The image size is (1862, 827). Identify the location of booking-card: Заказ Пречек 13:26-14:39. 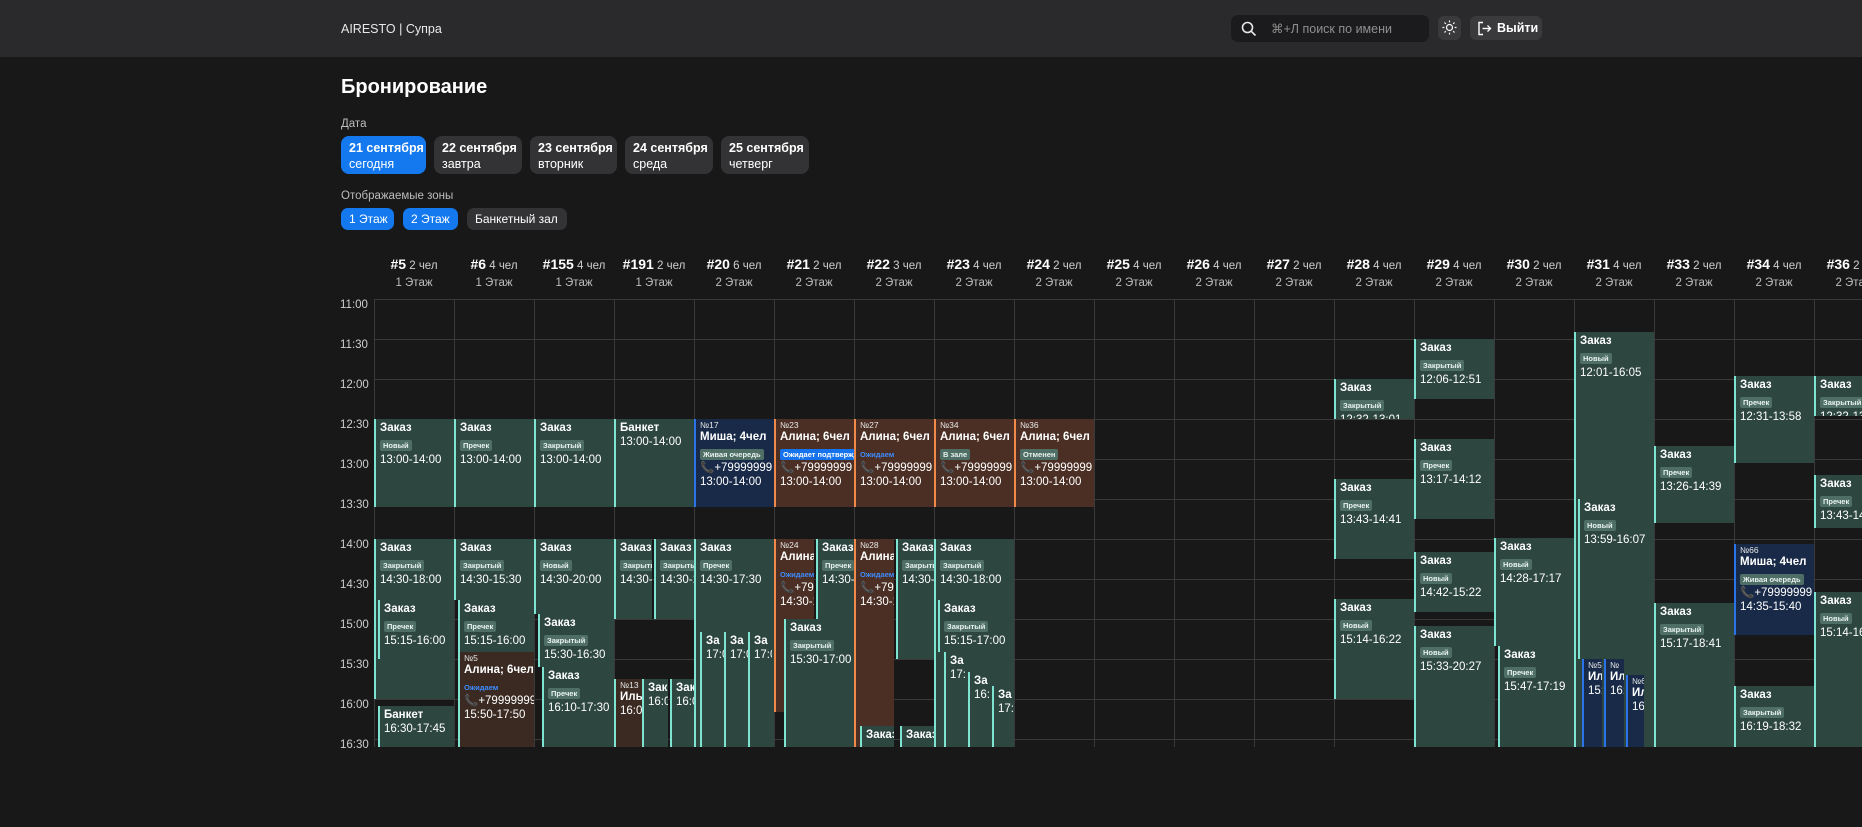
(1694, 484).